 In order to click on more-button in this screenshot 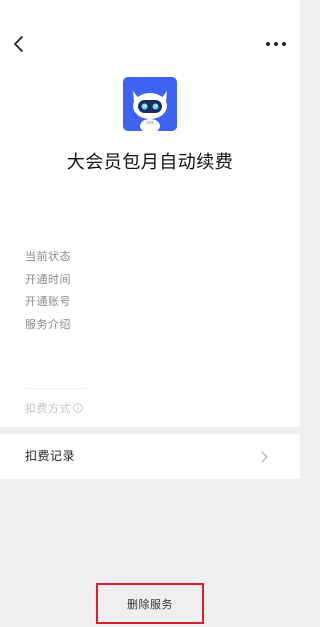, I will do `click(276, 44)`.